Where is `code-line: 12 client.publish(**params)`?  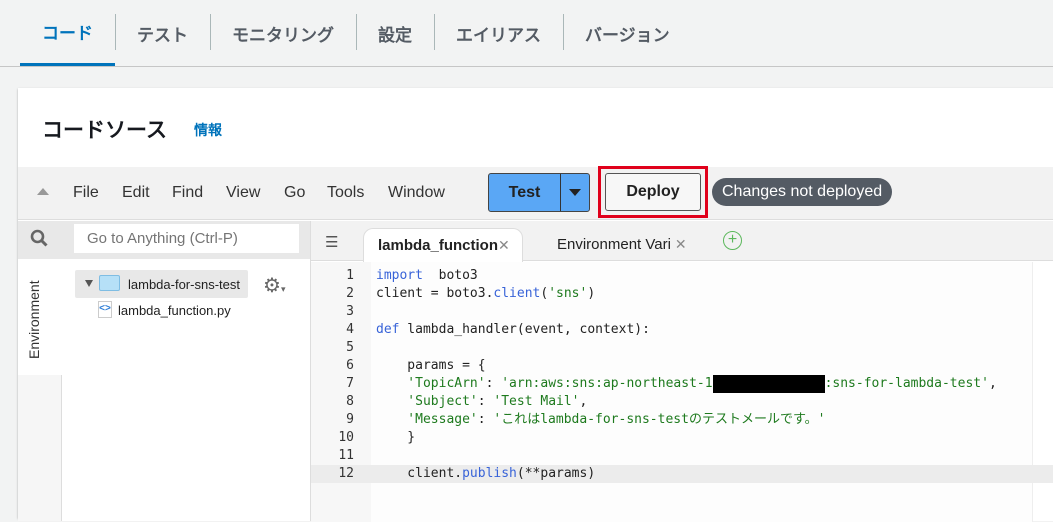
code-line: 12 client.publish(**params) is located at coordinates (682, 474).